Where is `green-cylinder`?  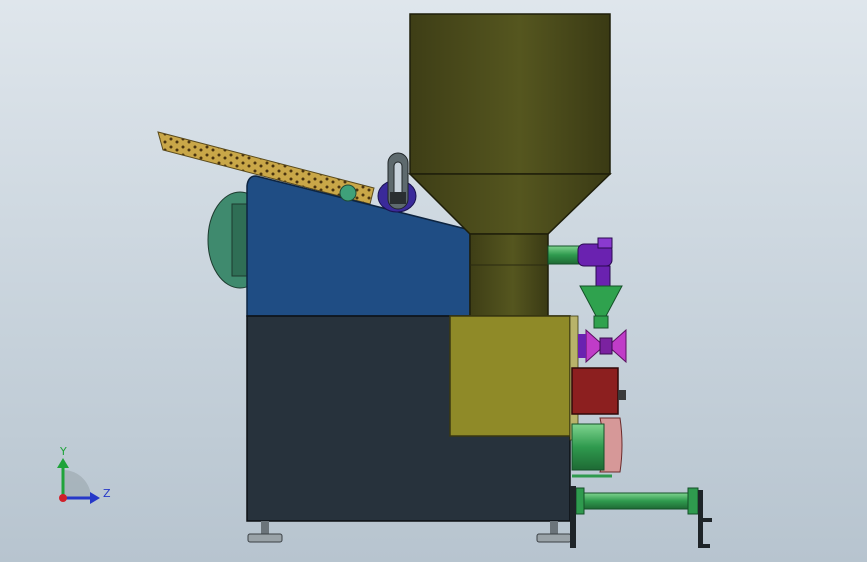 green-cylinder is located at coordinates (588, 447).